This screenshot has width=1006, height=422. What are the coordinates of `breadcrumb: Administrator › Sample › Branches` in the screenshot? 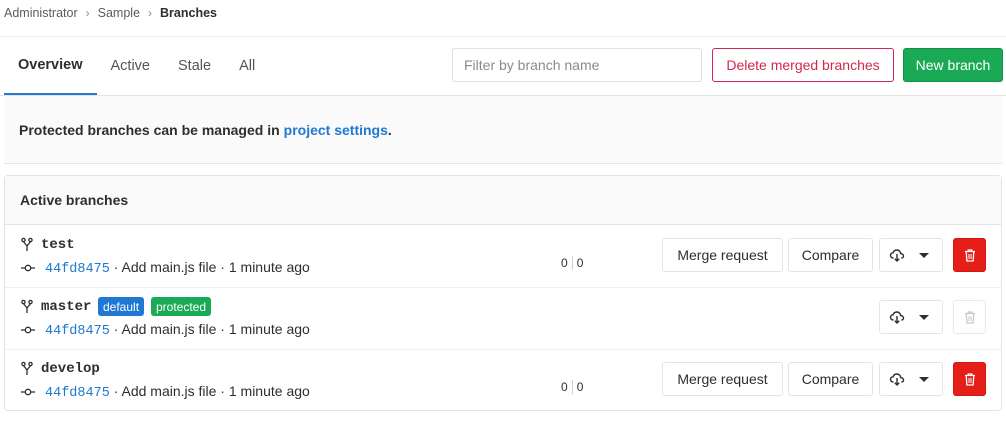 It's located at (110, 13).